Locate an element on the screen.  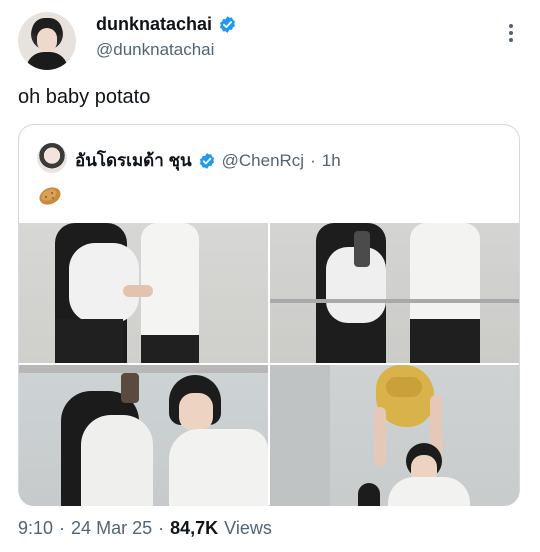
quoted-header: อันโดรเมด้า ชุน @ChenRcj · 1h is located at coordinates (208, 160).